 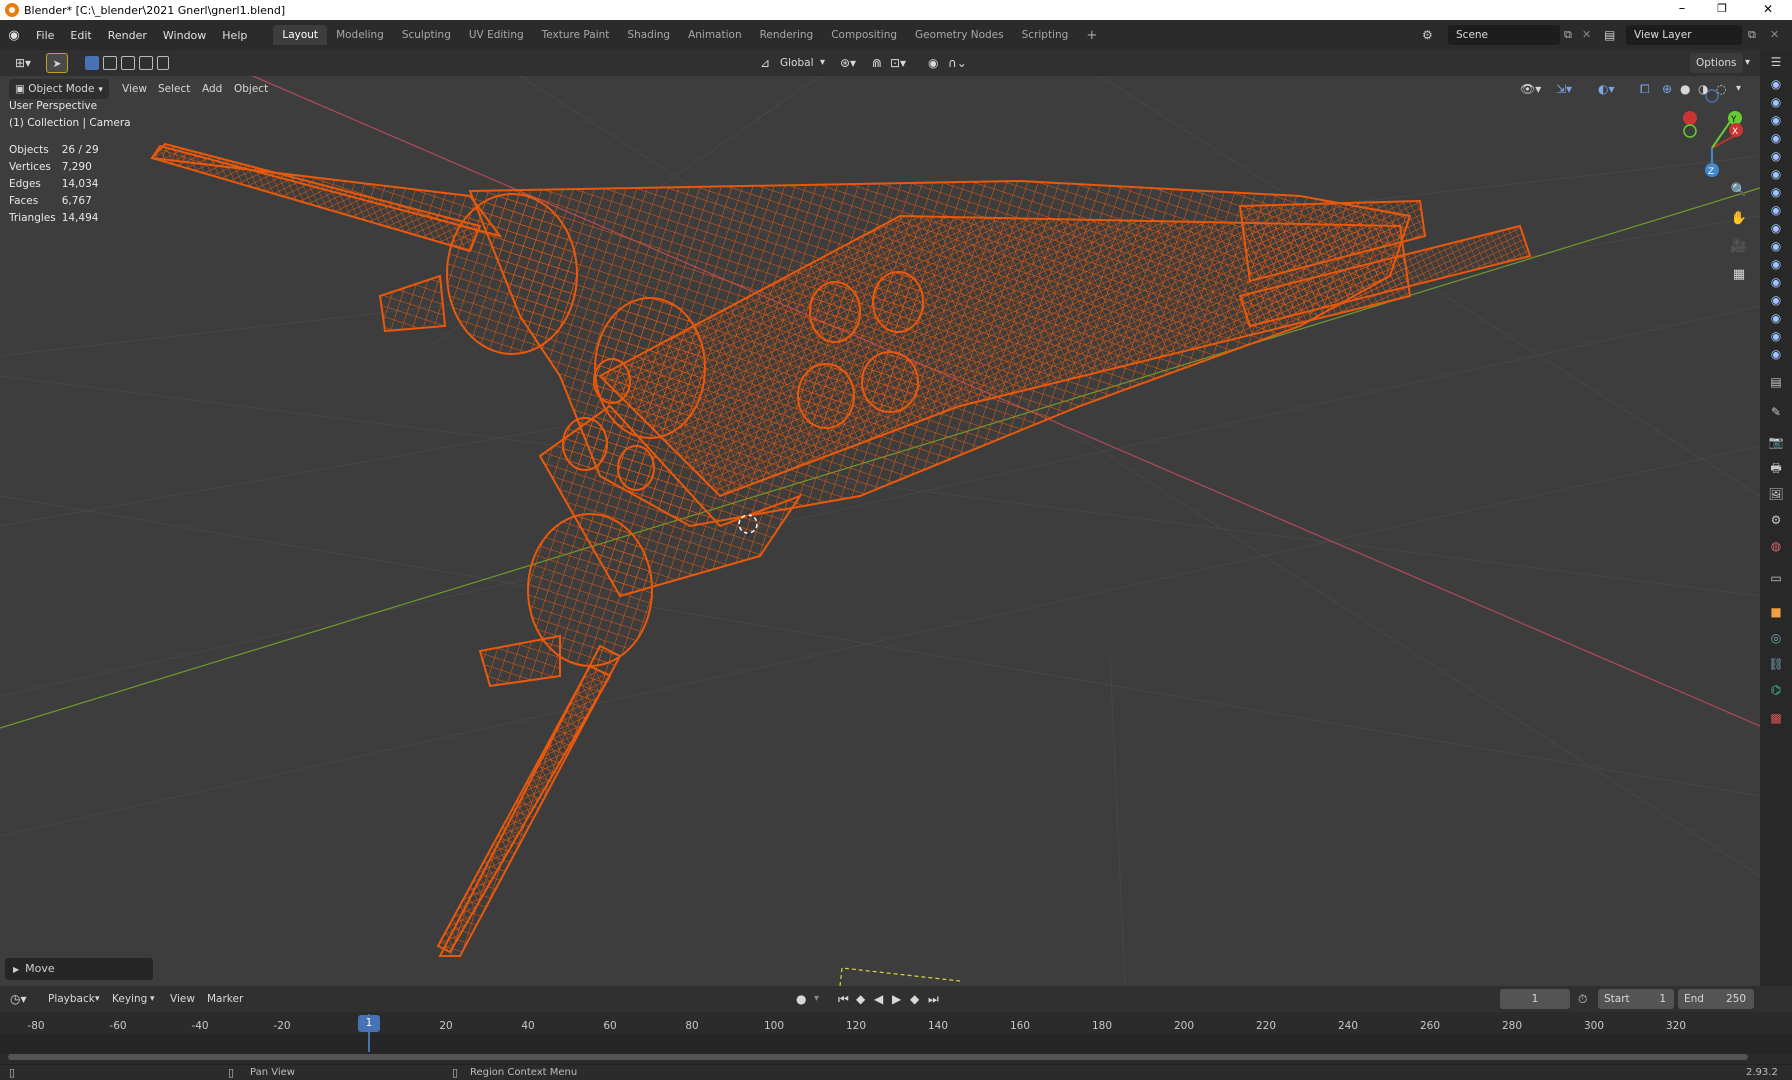 What do you see at coordinates (1776, 468) in the screenshot?
I see `output-properties-icon: 🖶` at bounding box center [1776, 468].